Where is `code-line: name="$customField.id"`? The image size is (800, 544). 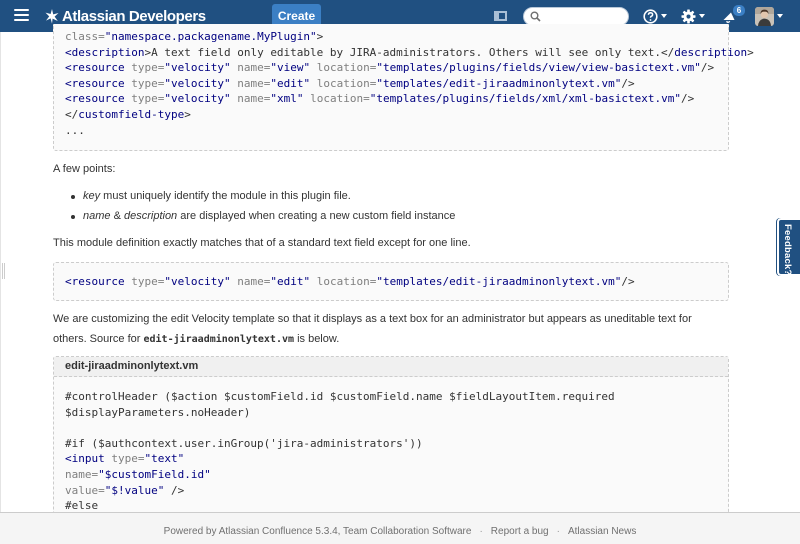
code-line: name="$customField.id" is located at coordinates (138, 474).